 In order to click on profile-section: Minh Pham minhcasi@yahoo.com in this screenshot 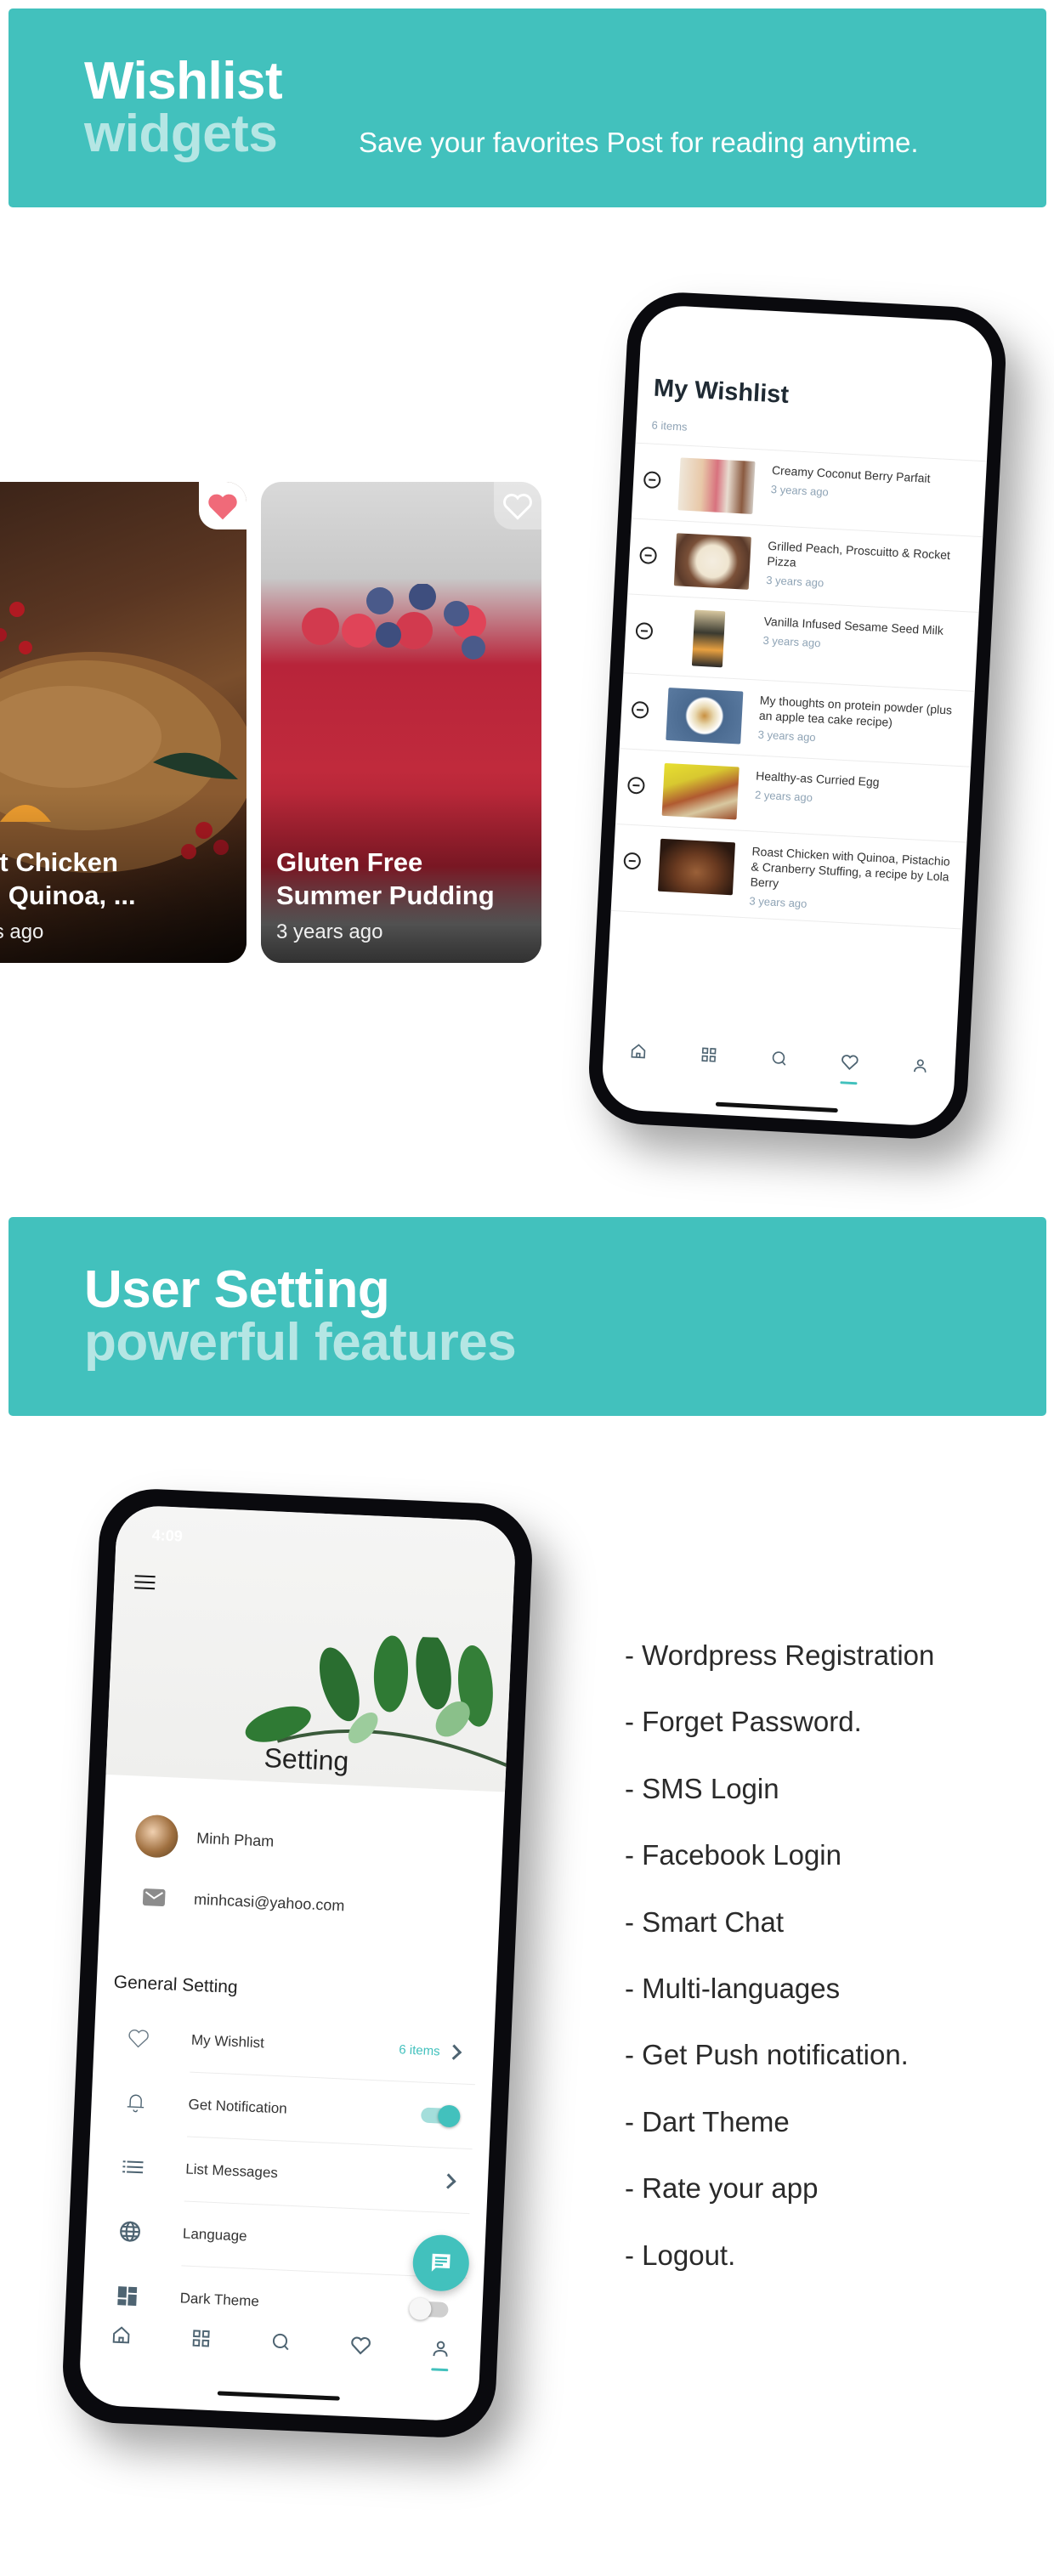, I will do `click(309, 1874)`.